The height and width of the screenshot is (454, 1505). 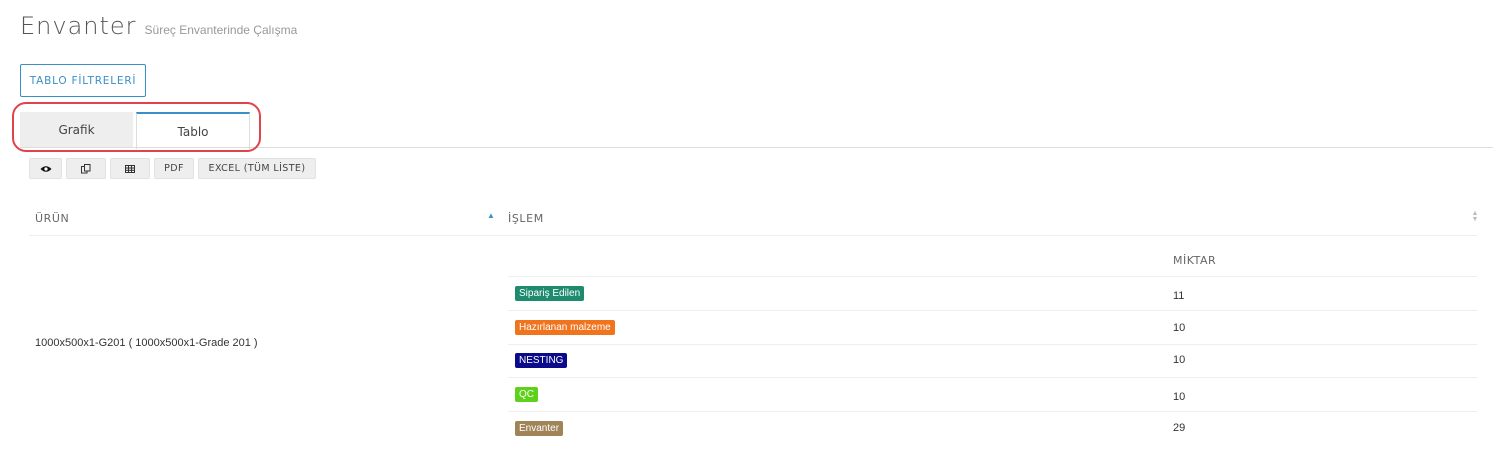 What do you see at coordinates (1179, 428) in the screenshot?
I see `quantity-cell: 29` at bounding box center [1179, 428].